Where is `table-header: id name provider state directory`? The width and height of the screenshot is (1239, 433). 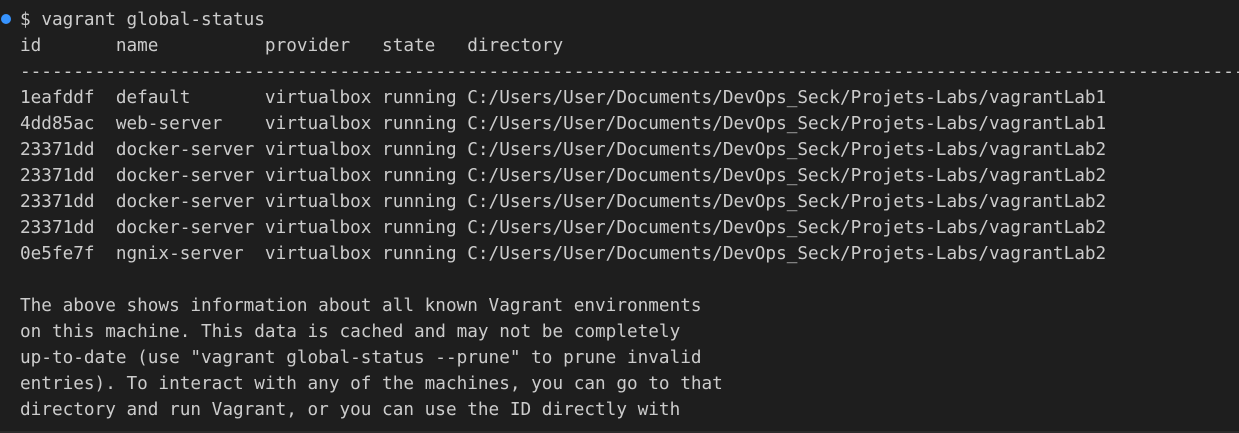
table-header: id name provider state directory is located at coordinates (292, 46).